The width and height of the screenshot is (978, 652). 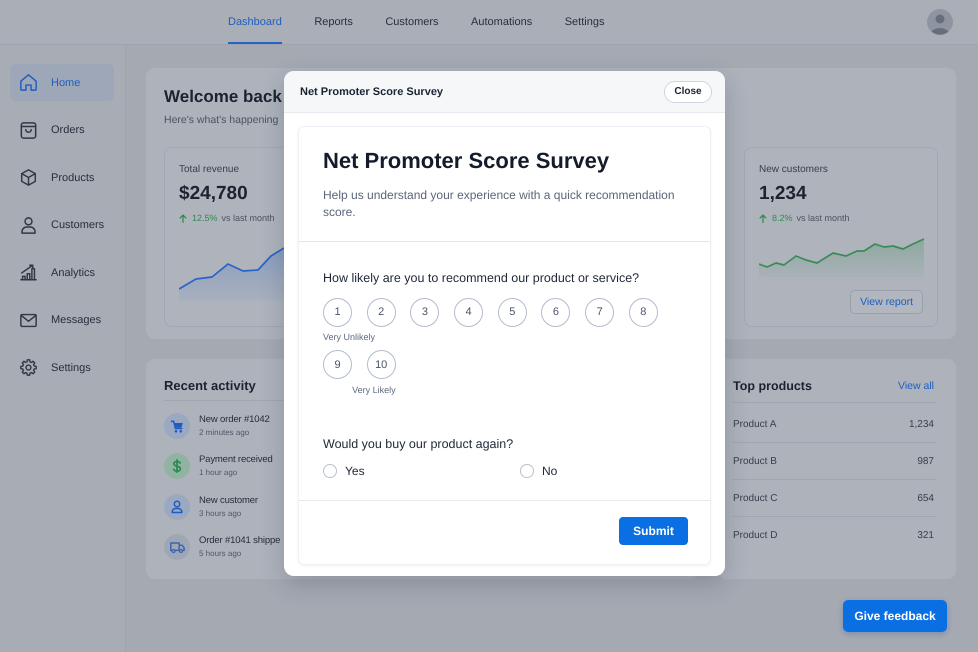 What do you see at coordinates (381, 312) in the screenshot?
I see `scale-option: 2` at bounding box center [381, 312].